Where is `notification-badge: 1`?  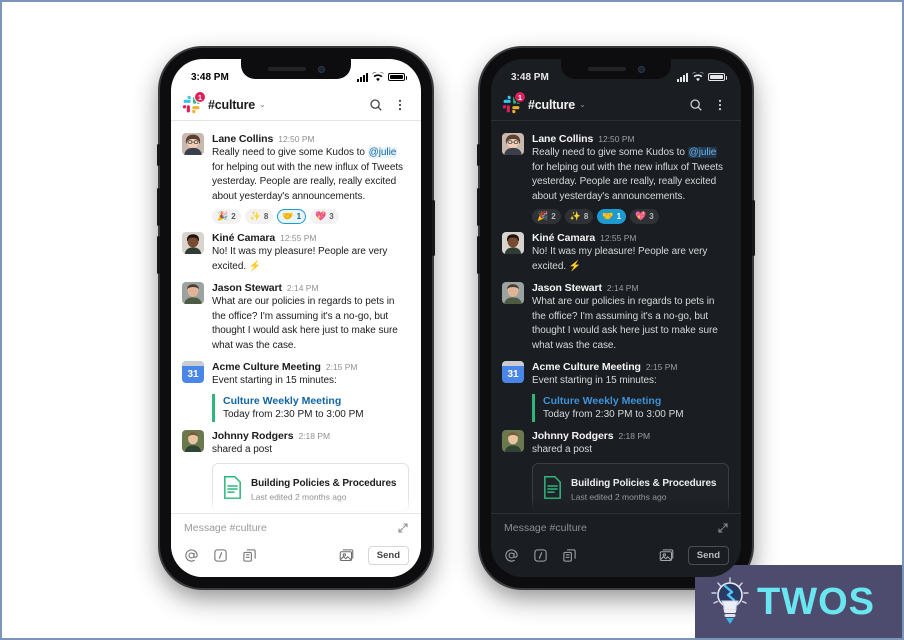 notification-badge: 1 is located at coordinates (200, 97).